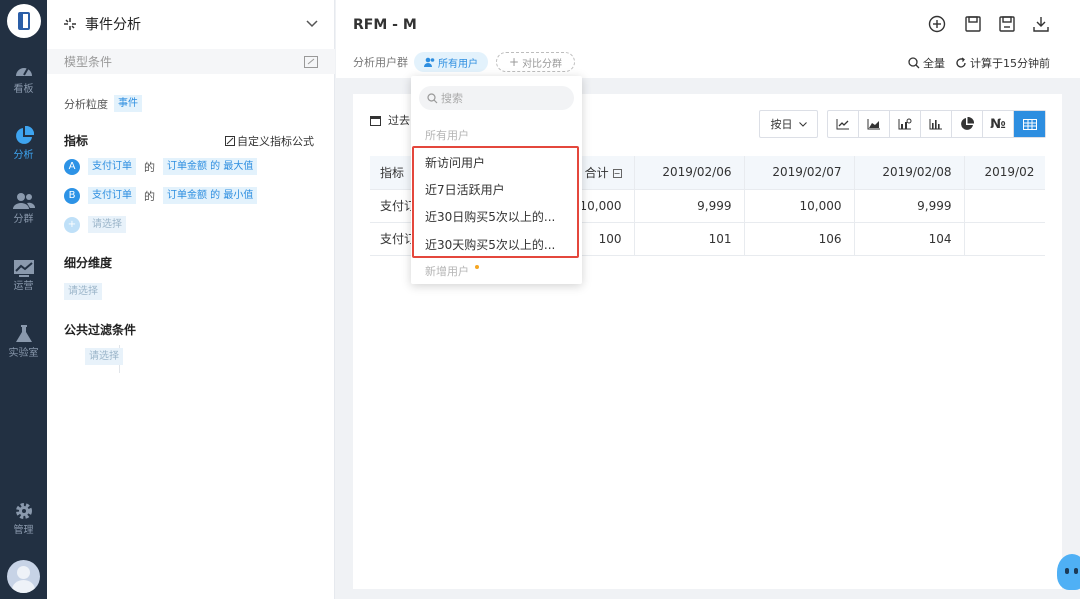 This screenshot has width=1080, height=599. What do you see at coordinates (781, 124) in the screenshot?
I see `granularity-select-value: 按日` at bounding box center [781, 124].